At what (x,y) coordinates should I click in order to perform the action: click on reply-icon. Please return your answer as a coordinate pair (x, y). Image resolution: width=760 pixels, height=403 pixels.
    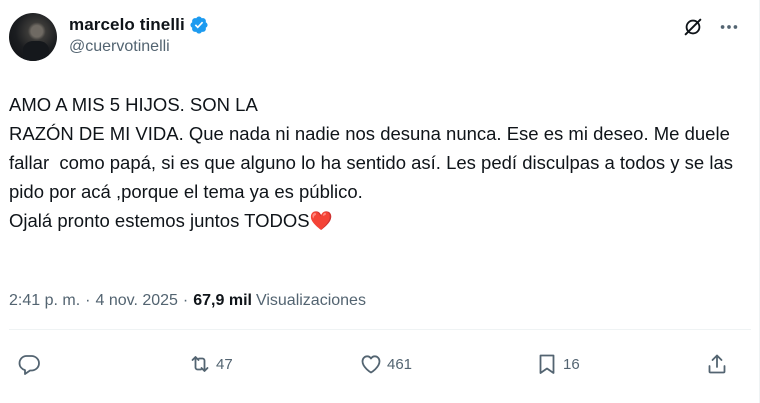
    Looking at the image, I should click on (29, 364).